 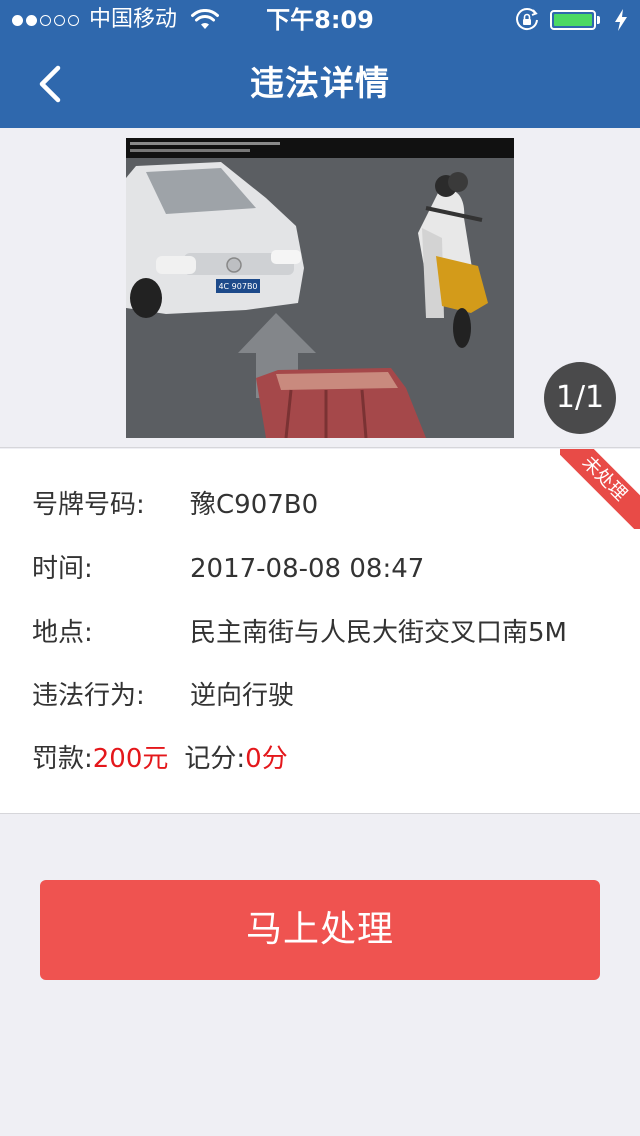 I want to click on location-value: 民主南街与人民大街交叉口南5M, so click(x=378, y=633).